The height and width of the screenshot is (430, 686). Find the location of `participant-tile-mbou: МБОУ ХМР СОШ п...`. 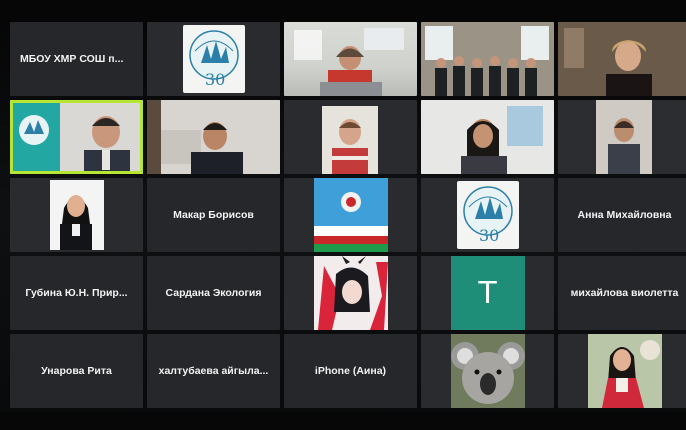

participant-tile-mbou: МБОУ ХМР СОШ п... is located at coordinates (76, 59).